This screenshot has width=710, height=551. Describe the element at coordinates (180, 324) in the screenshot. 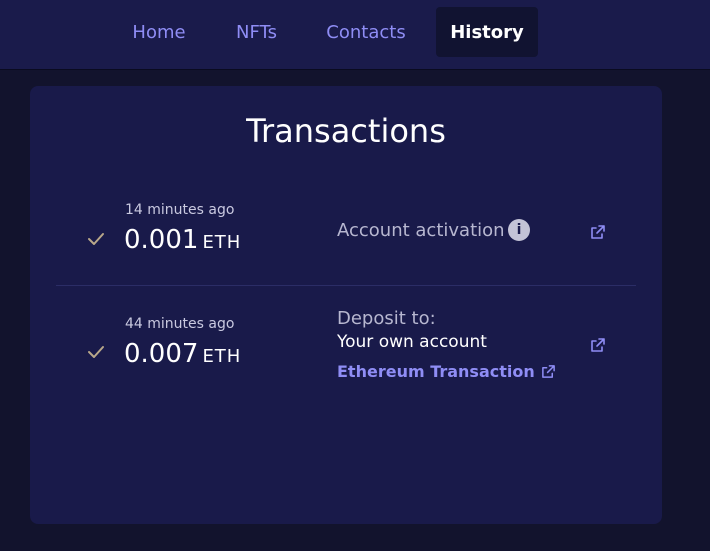

I see `transaction-time: 44 minutes ago` at that location.